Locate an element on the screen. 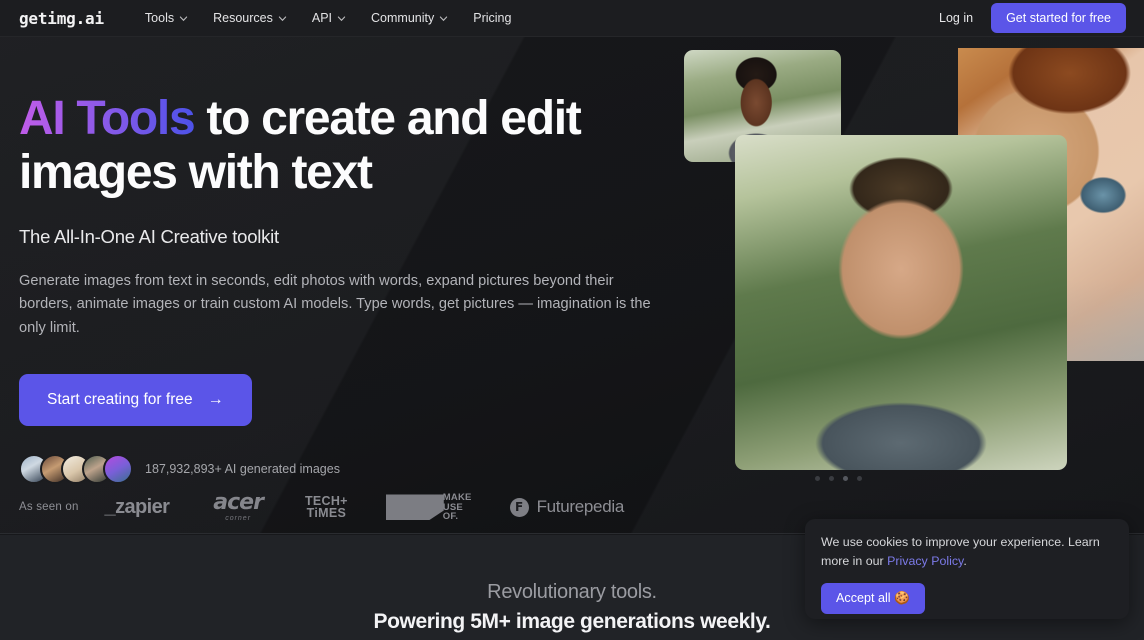  nav-item-community-label: Community is located at coordinates (403, 18).